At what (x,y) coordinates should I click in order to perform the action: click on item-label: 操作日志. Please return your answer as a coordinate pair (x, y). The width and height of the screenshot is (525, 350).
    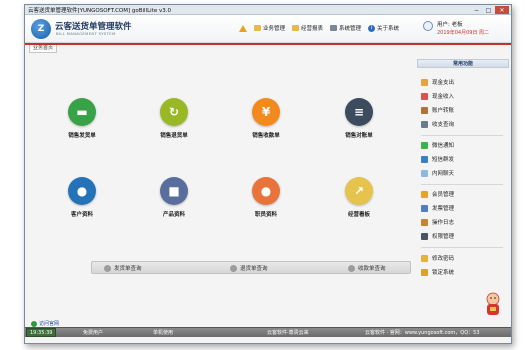
    Looking at the image, I should click on (443, 223).